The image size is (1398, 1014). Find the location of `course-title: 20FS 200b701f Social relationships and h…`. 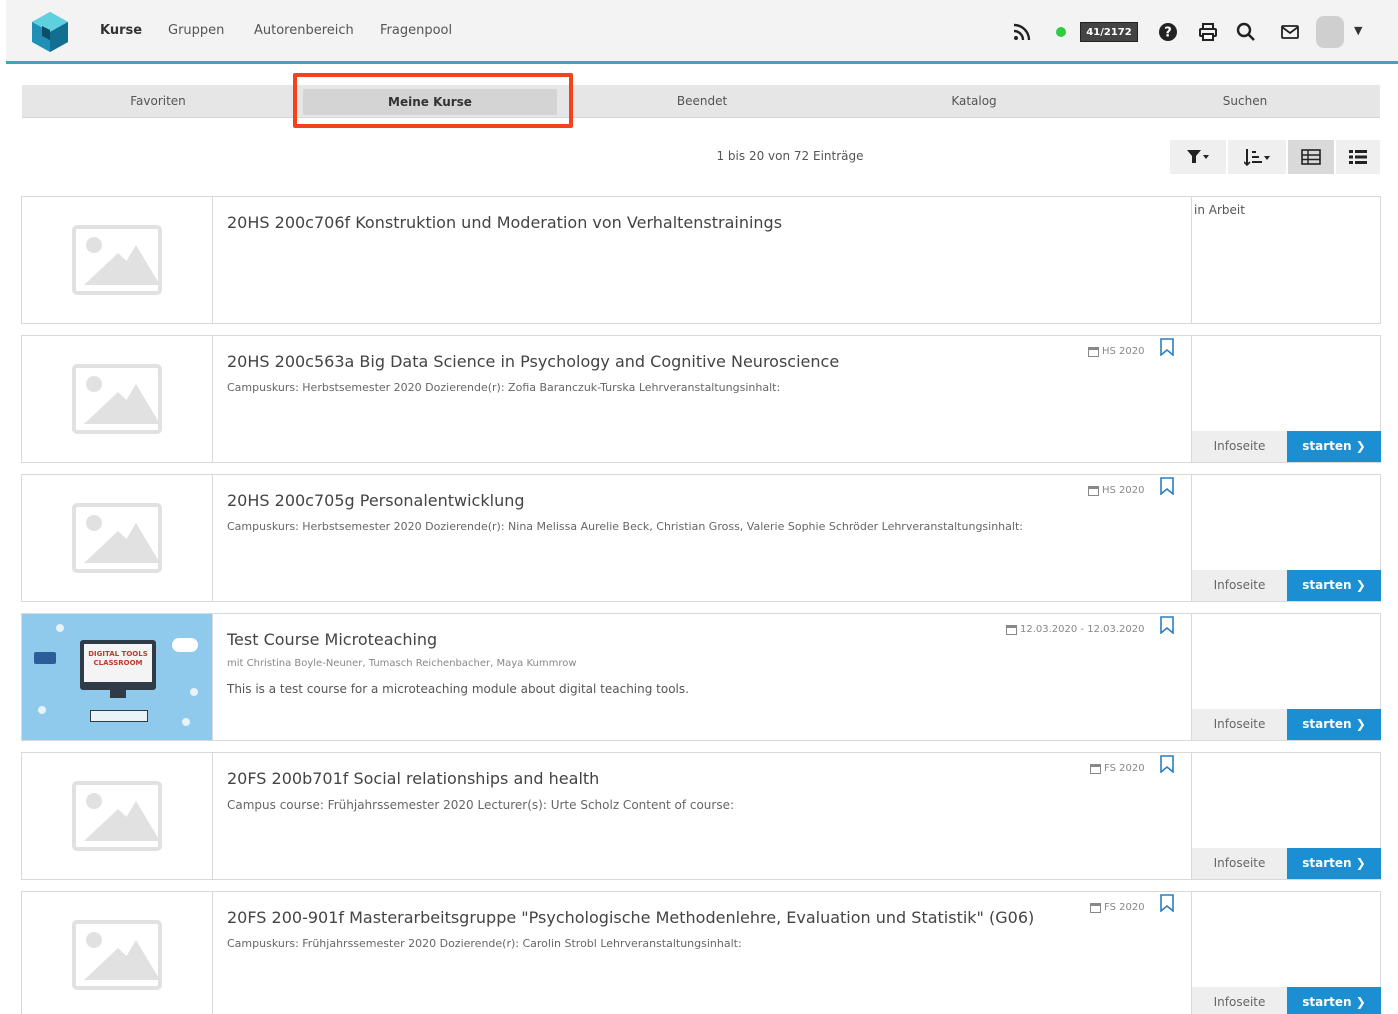

course-title: 20FS 200b701f Social relationships and h… is located at coordinates (413, 778).